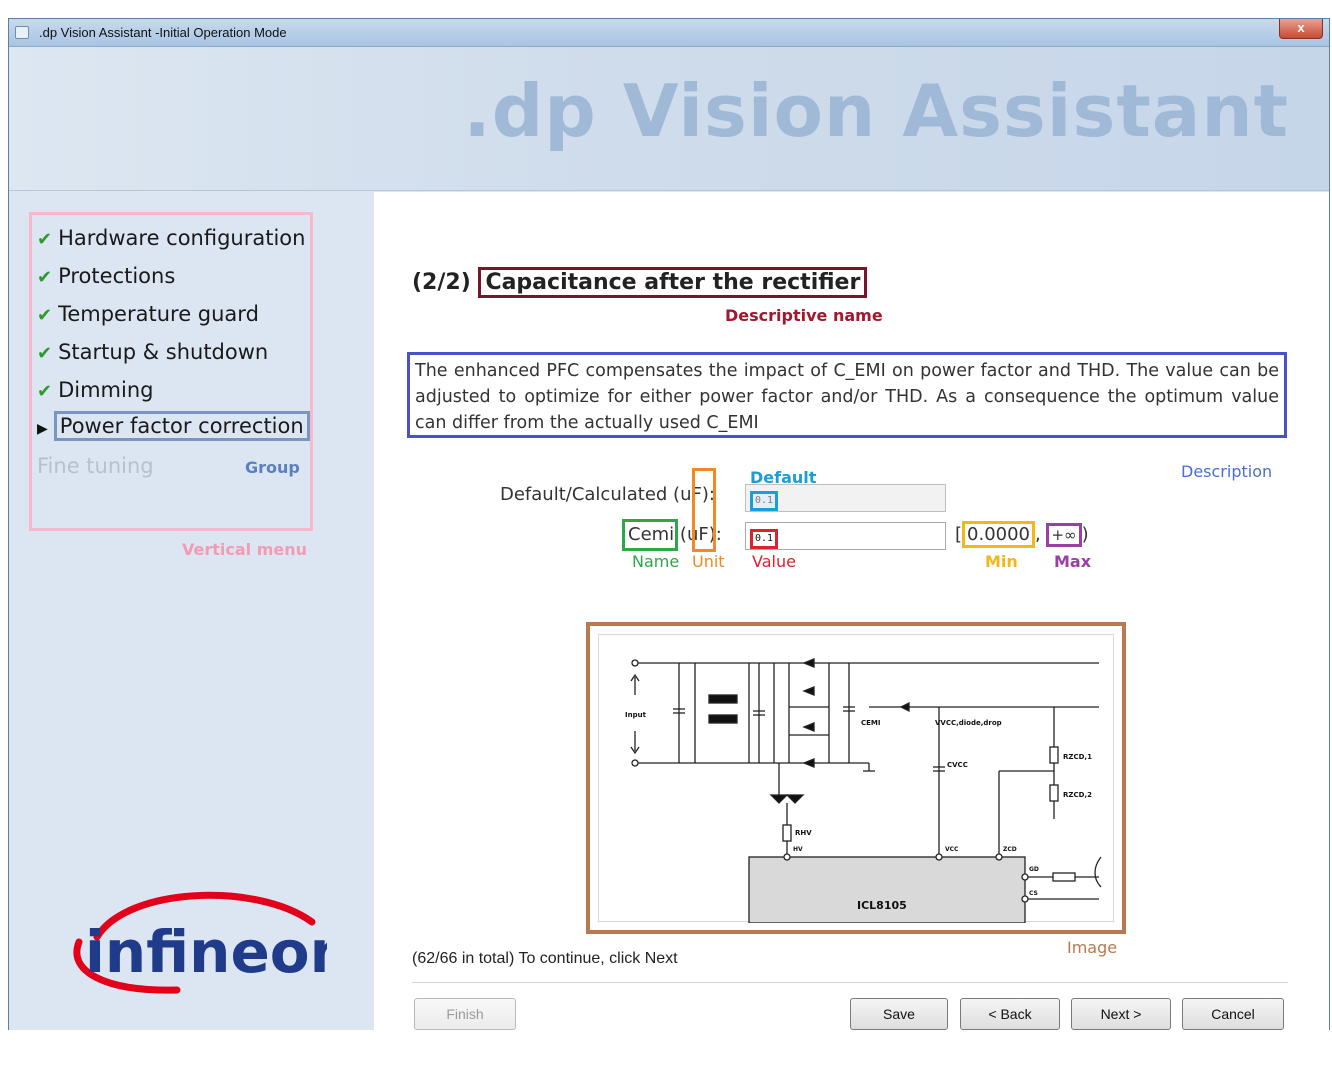 Image resolution: width=1332 pixels, height=1070 pixels. Describe the element at coordinates (272, 467) in the screenshot. I see `annotation-group: Group` at that location.